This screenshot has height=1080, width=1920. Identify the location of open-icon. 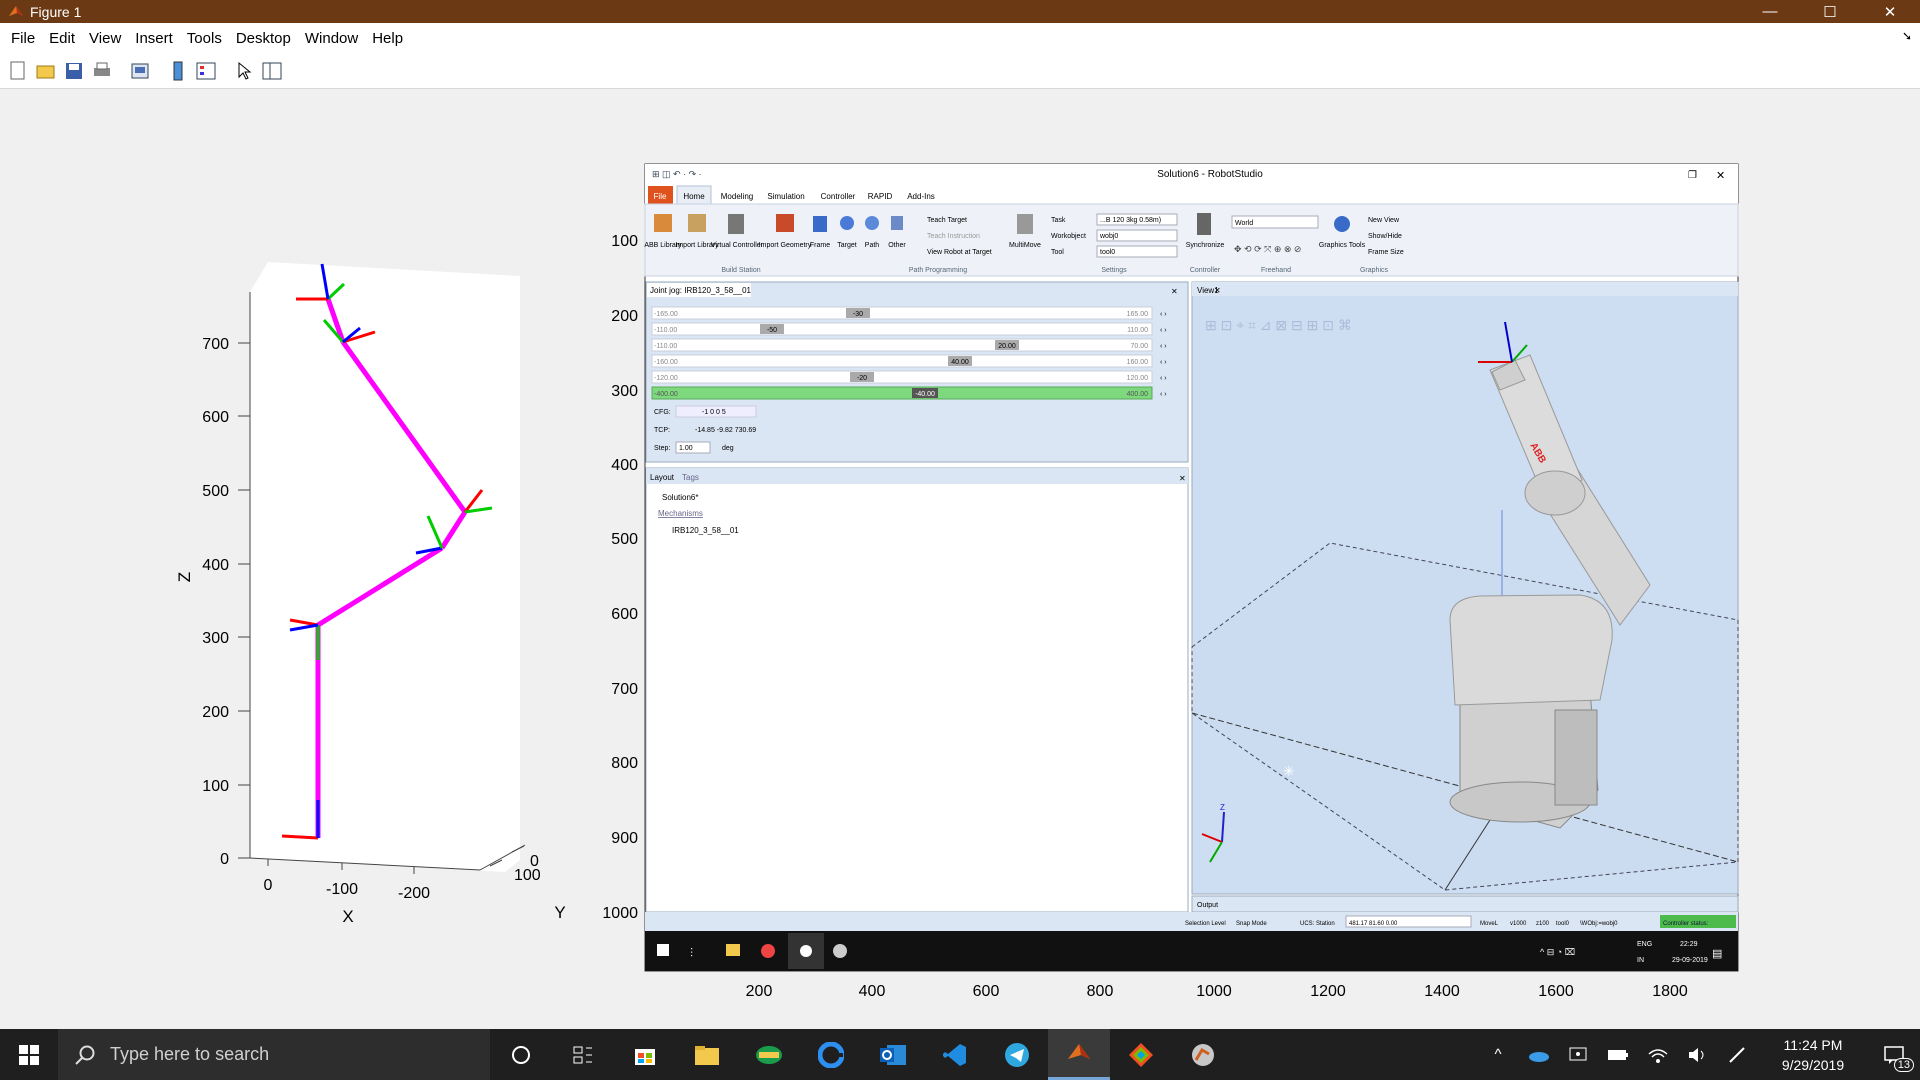
(46, 71).